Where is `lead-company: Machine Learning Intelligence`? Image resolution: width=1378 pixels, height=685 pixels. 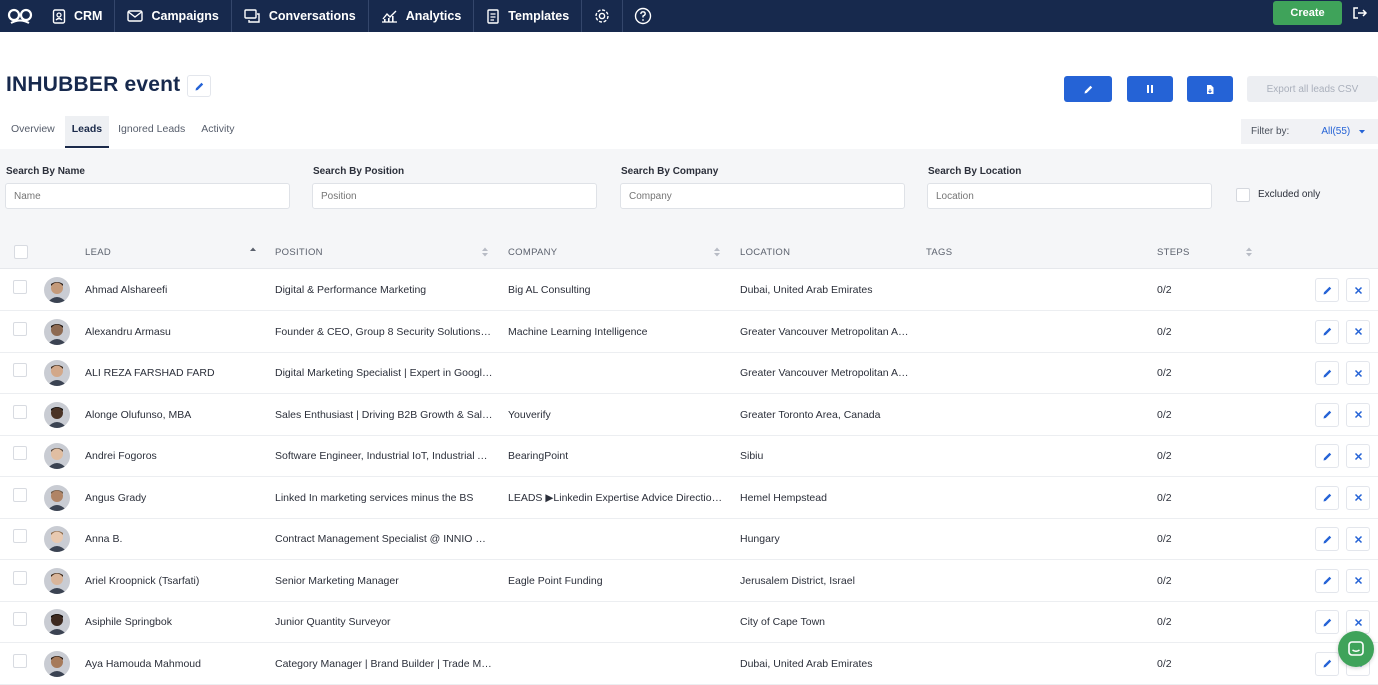
lead-company: Machine Learning Intelligence is located at coordinates (578, 331).